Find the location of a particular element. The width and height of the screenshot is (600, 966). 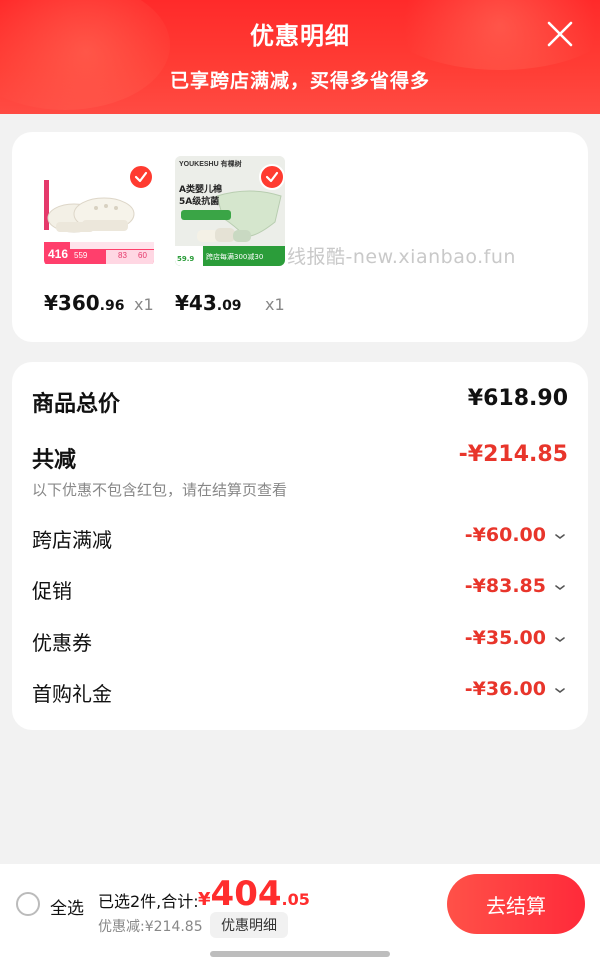

reduce-label: 共减 is located at coordinates (54, 460).